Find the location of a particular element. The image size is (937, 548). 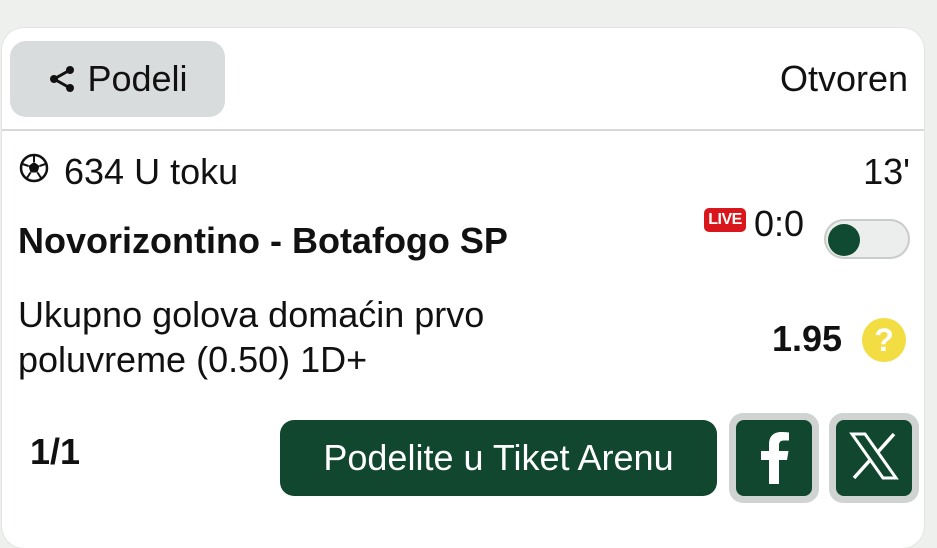

match-score: 0:0 is located at coordinates (779, 223).